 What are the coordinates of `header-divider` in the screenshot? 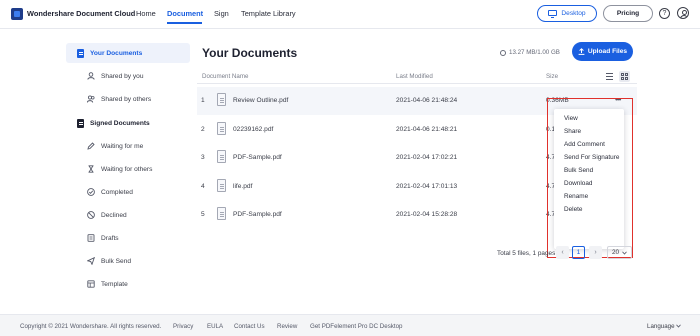 It's located at (350, 28).